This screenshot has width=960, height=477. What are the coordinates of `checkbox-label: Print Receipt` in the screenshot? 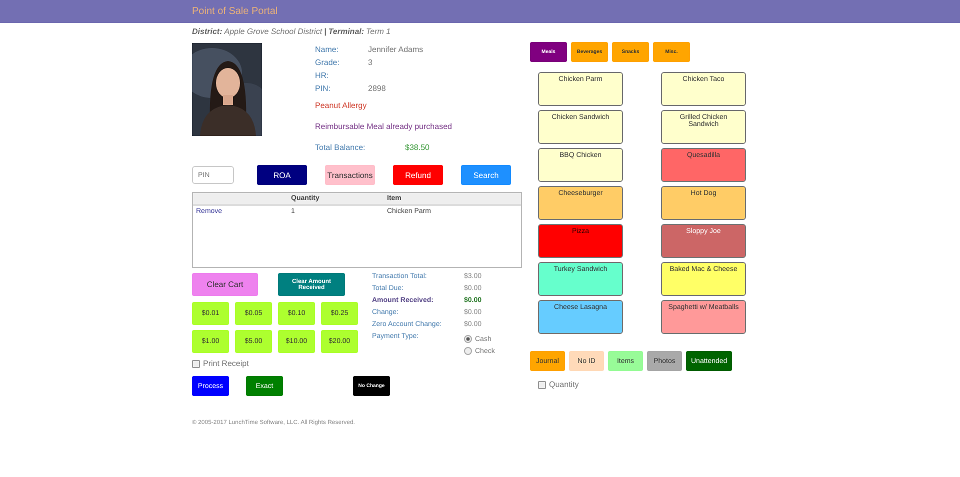 It's located at (226, 363).